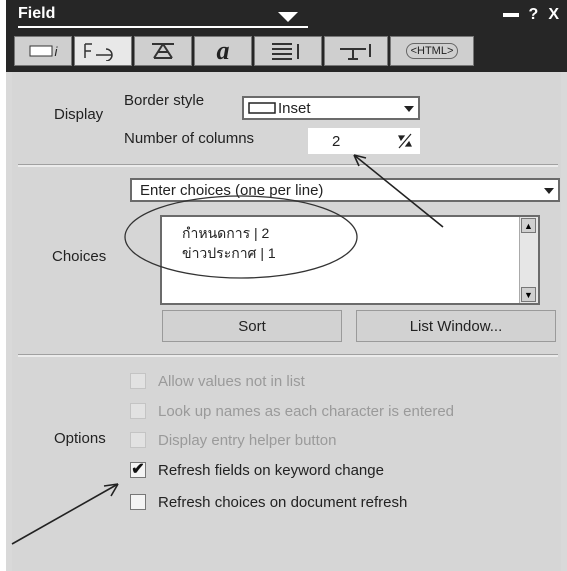 The image size is (567, 571). I want to click on border-style-label: Border style, so click(164, 100).